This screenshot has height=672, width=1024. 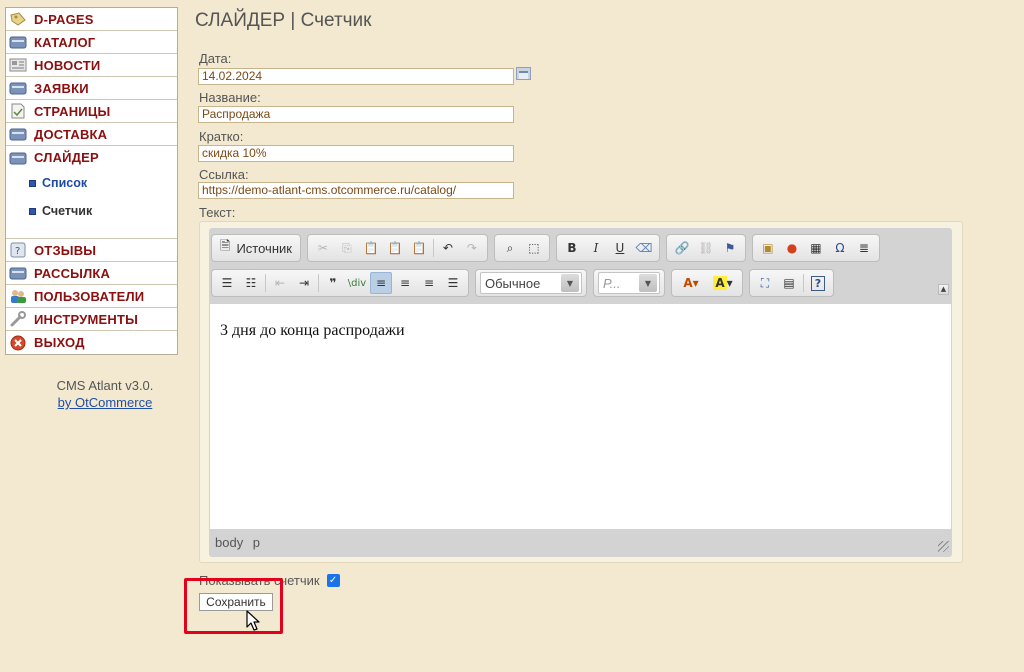 I want to click on paste-text-icon: 📋, so click(x=395, y=248).